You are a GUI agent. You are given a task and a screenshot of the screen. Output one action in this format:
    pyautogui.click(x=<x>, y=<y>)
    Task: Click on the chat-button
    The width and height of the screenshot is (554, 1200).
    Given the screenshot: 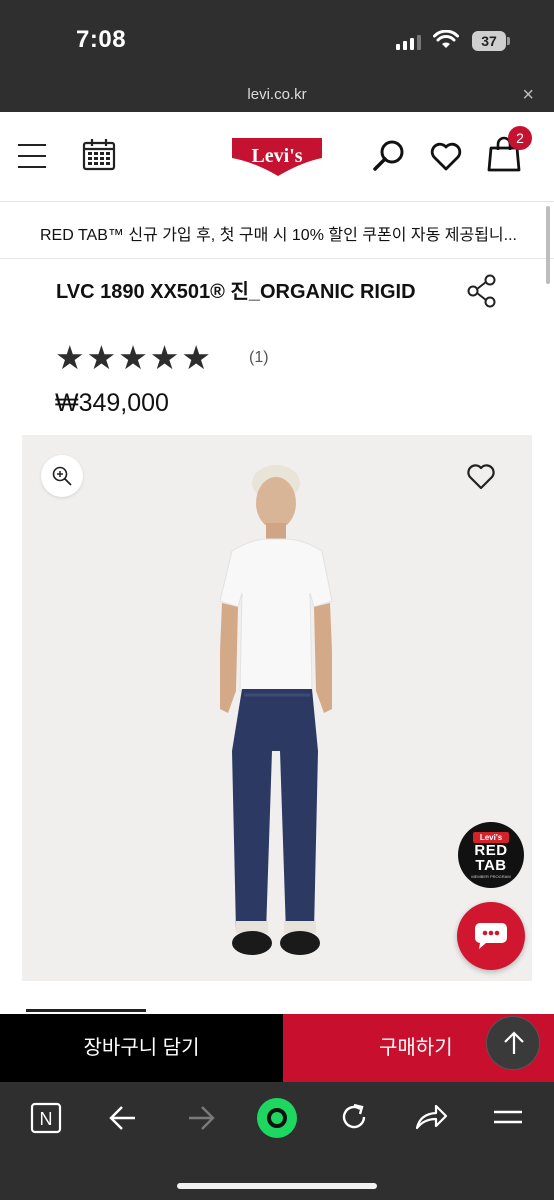 What is the action you would take?
    pyautogui.click(x=491, y=936)
    